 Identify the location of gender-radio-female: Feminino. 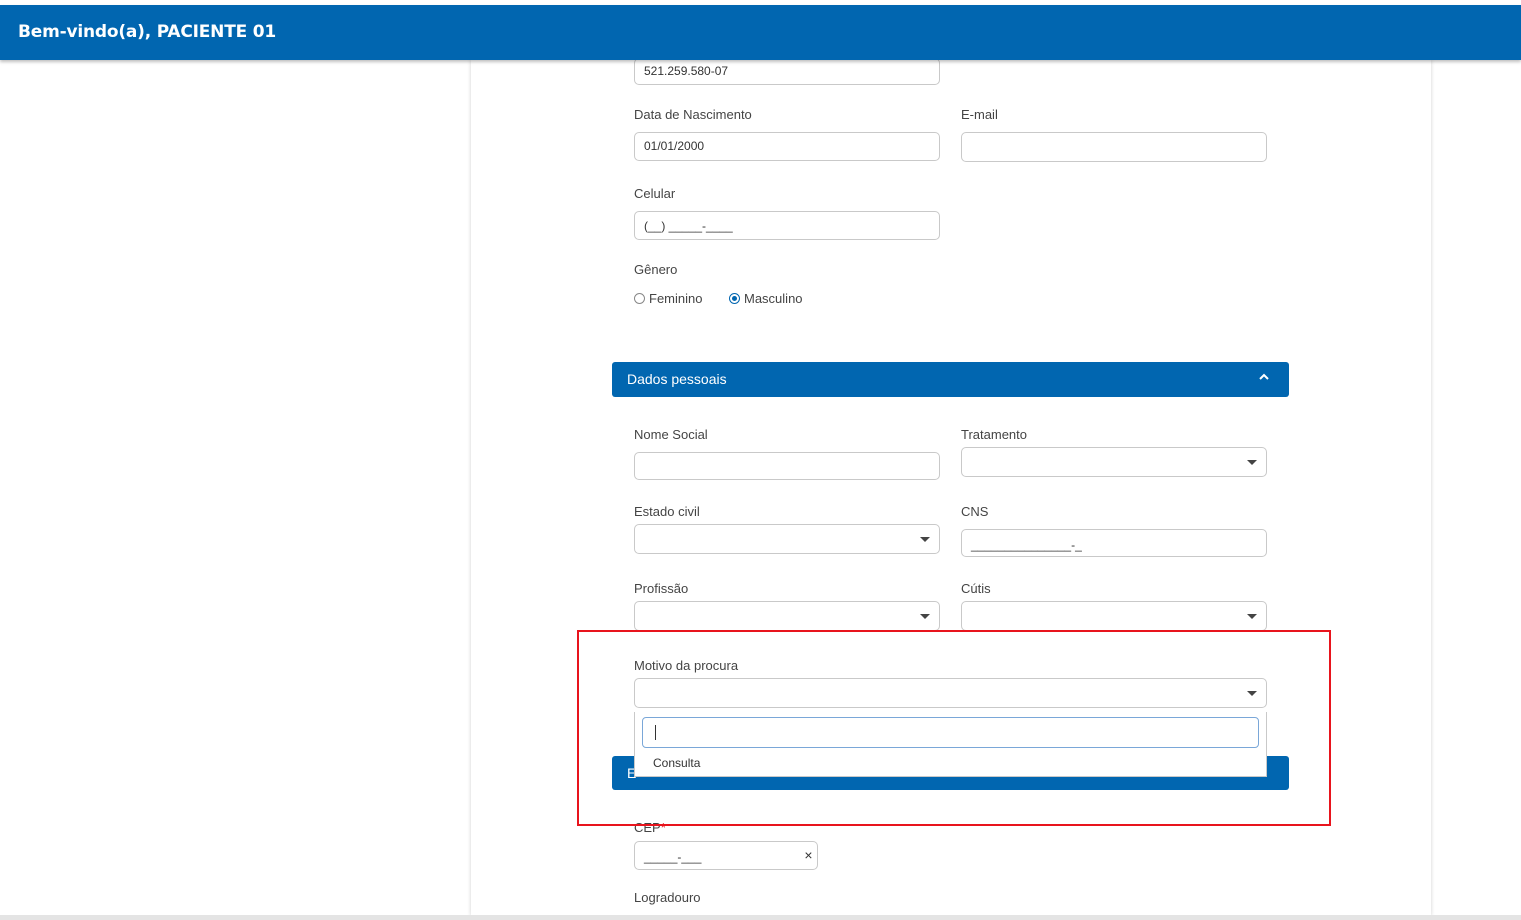
(668, 298).